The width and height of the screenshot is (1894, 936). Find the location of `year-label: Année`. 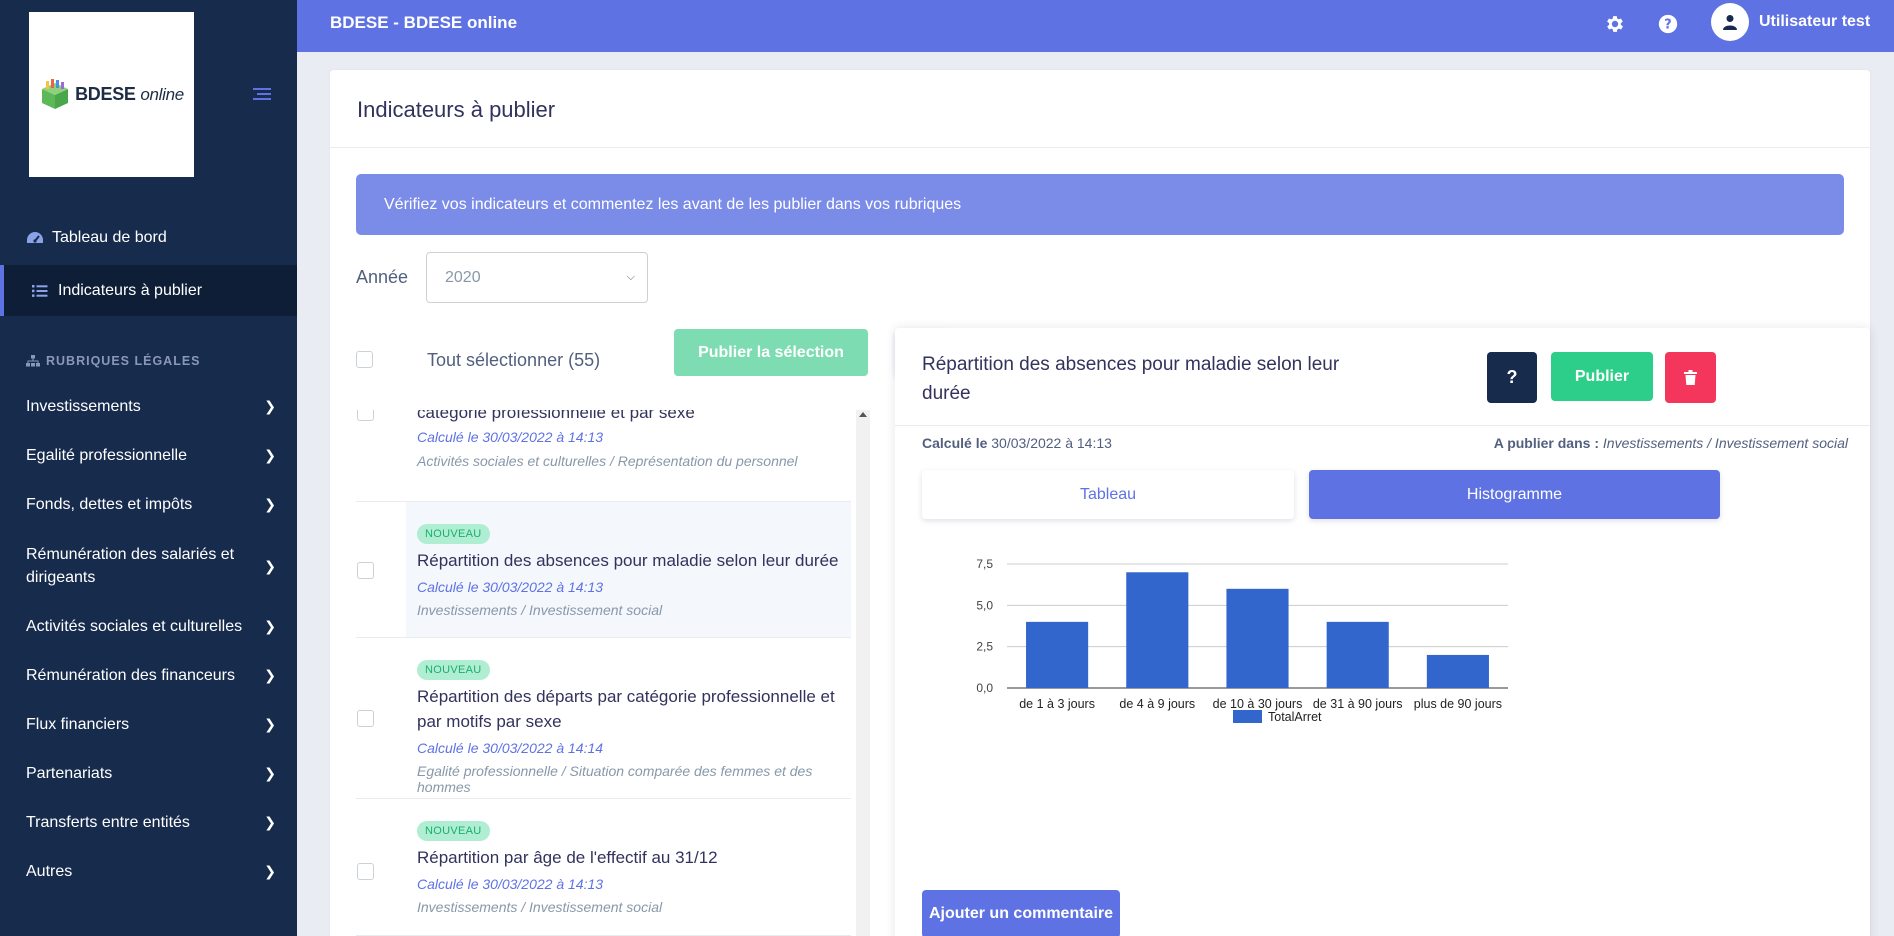

year-label: Année is located at coordinates (382, 277).